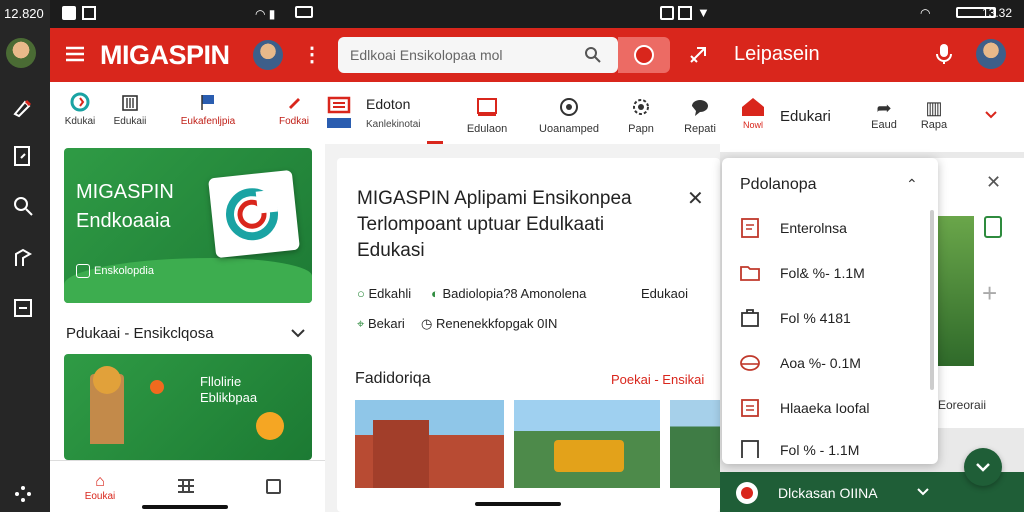  What do you see at coordinates (872, 14) in the screenshot?
I see `status-bar: ◠ 13.32` at bounding box center [872, 14].